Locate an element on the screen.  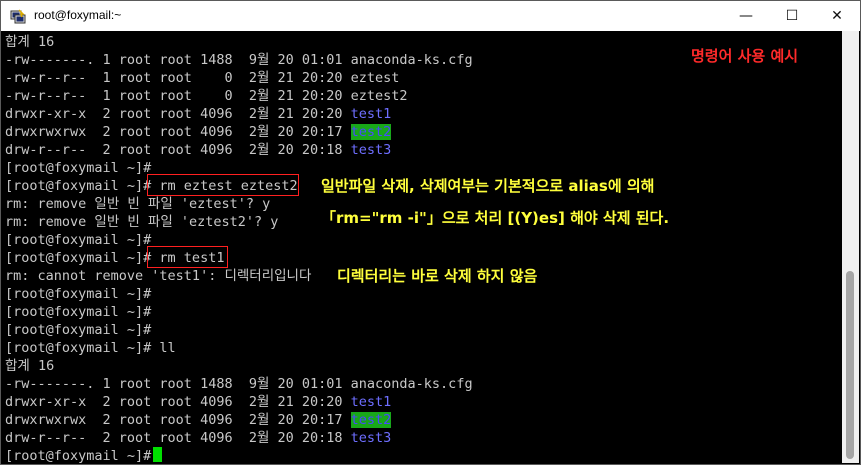
putty-app-icon is located at coordinates (18, 16).